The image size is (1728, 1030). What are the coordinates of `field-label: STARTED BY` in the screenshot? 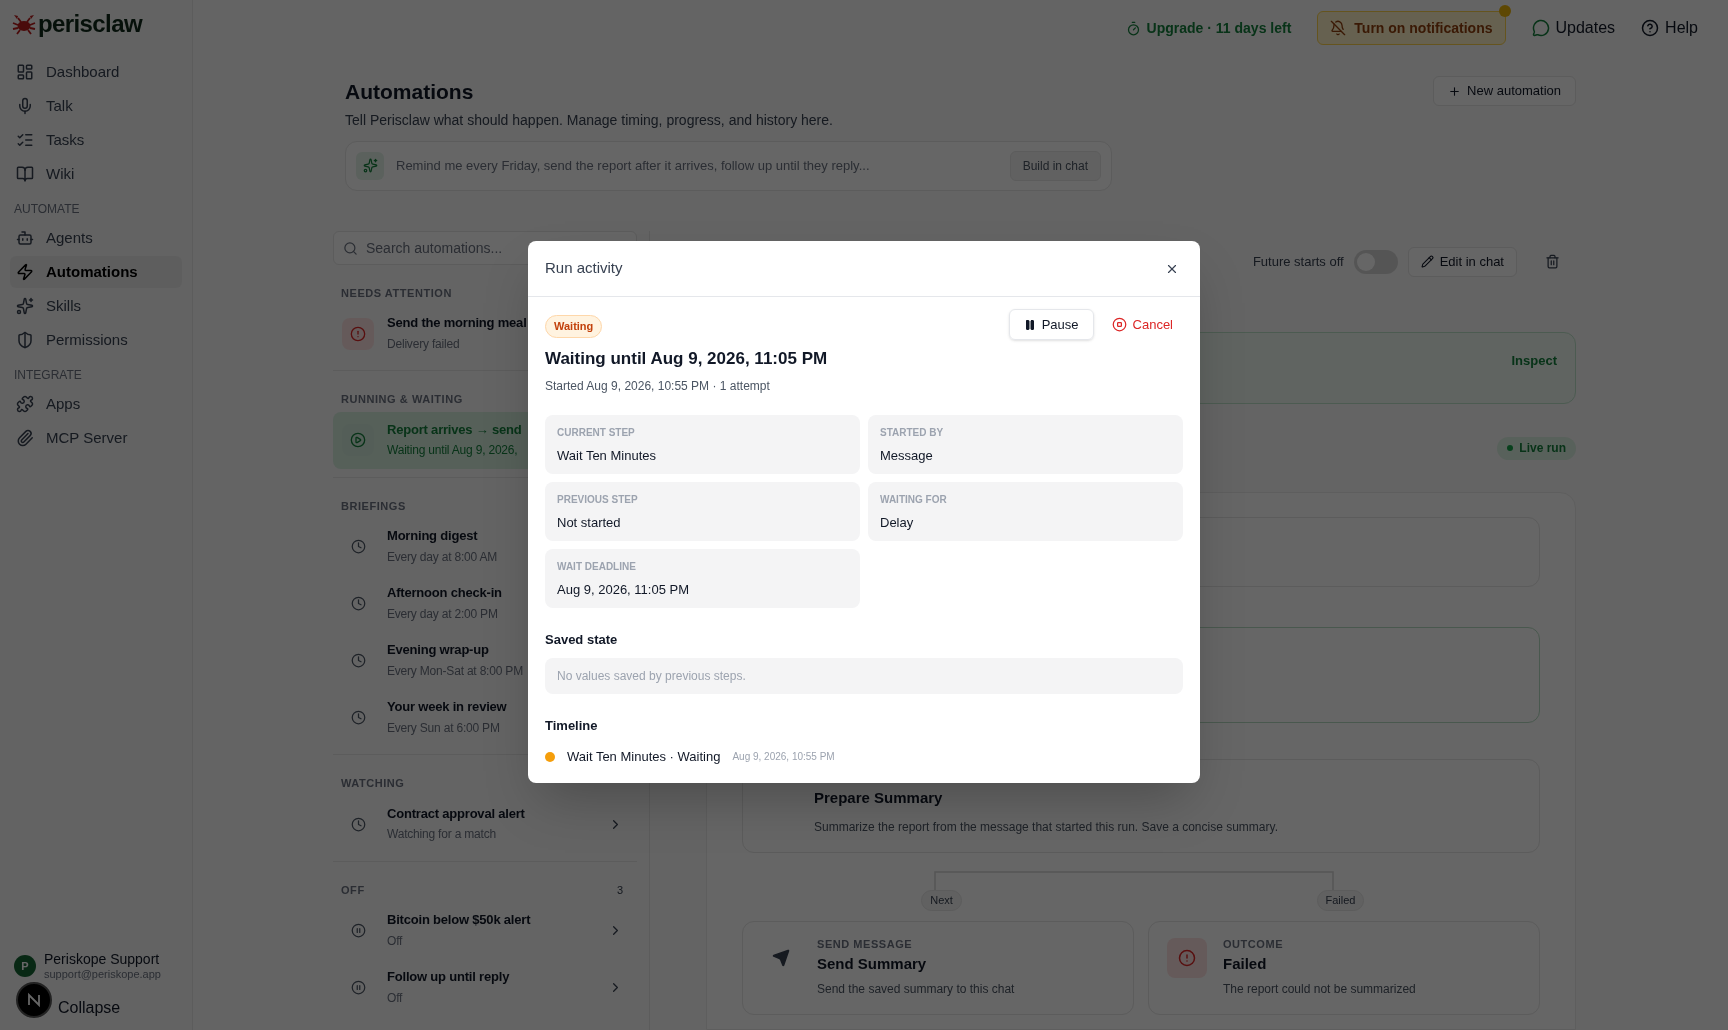 It's located at (912, 433).